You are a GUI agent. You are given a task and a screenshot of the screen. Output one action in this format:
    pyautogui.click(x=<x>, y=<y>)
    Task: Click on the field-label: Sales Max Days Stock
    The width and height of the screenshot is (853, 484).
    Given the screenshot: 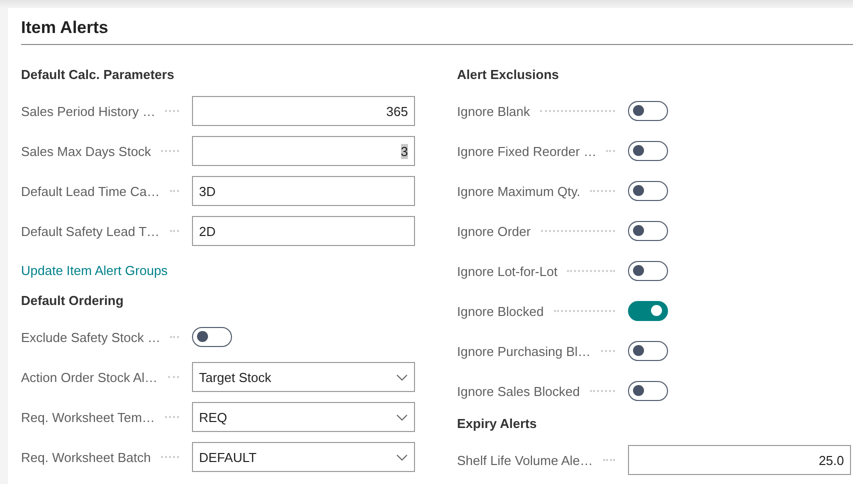 What is the action you would take?
    pyautogui.click(x=86, y=151)
    